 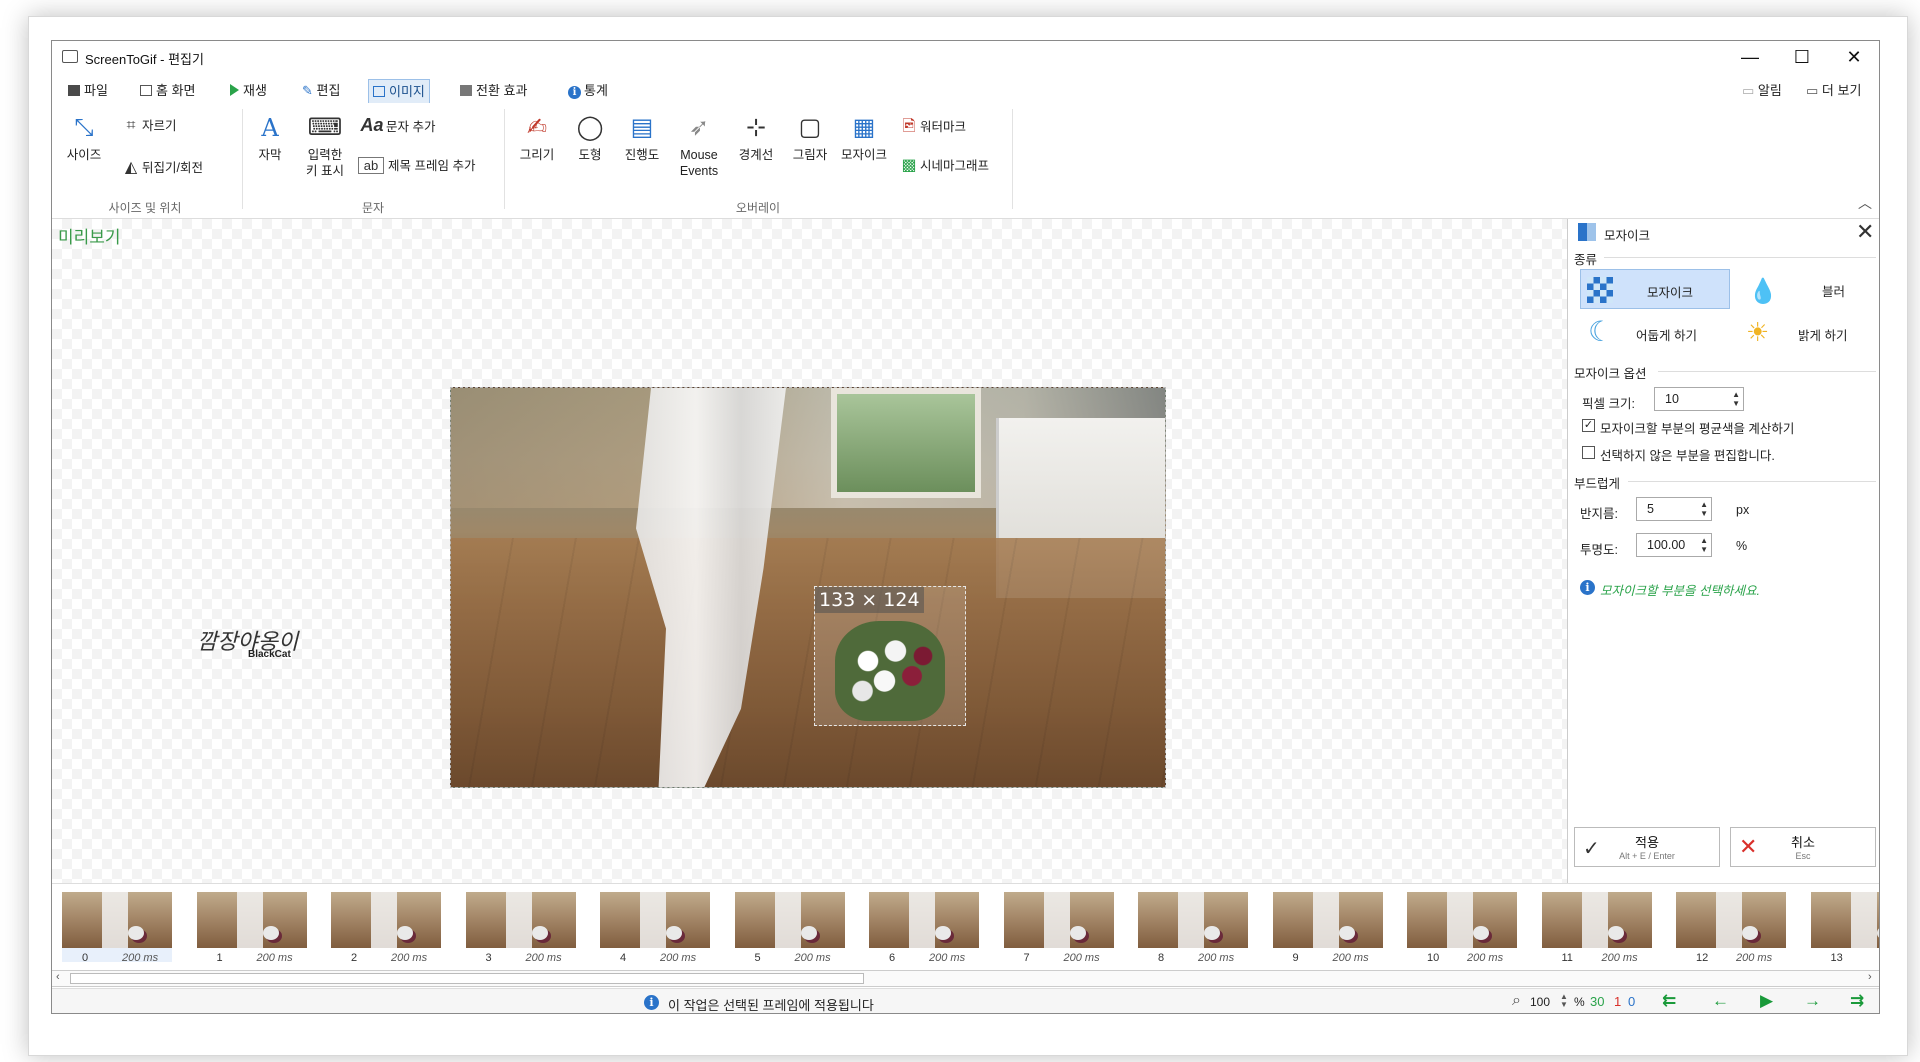 I want to click on pixel-size-label: 픽셀 크기:, so click(x=1608, y=404).